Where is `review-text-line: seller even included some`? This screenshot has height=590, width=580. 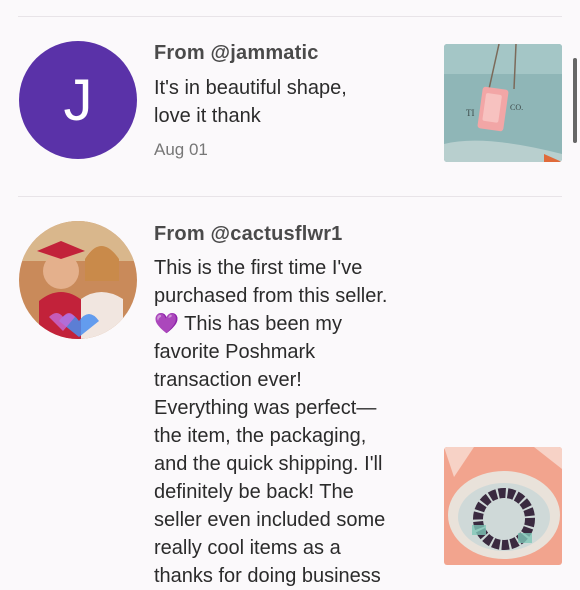
review-text-line: seller even included some is located at coordinates (270, 520).